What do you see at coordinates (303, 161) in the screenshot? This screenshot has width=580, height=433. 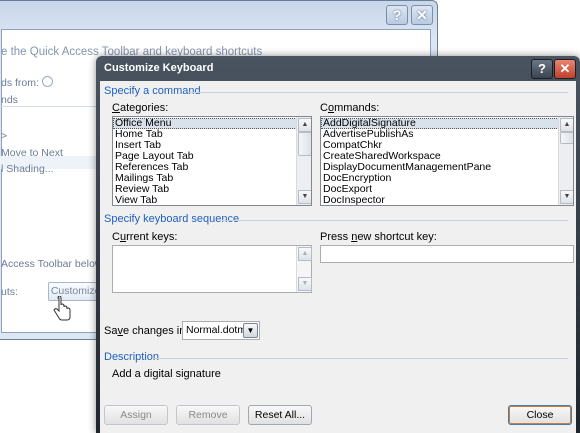 I see `categories-scrollbar: ▲ ▼` at bounding box center [303, 161].